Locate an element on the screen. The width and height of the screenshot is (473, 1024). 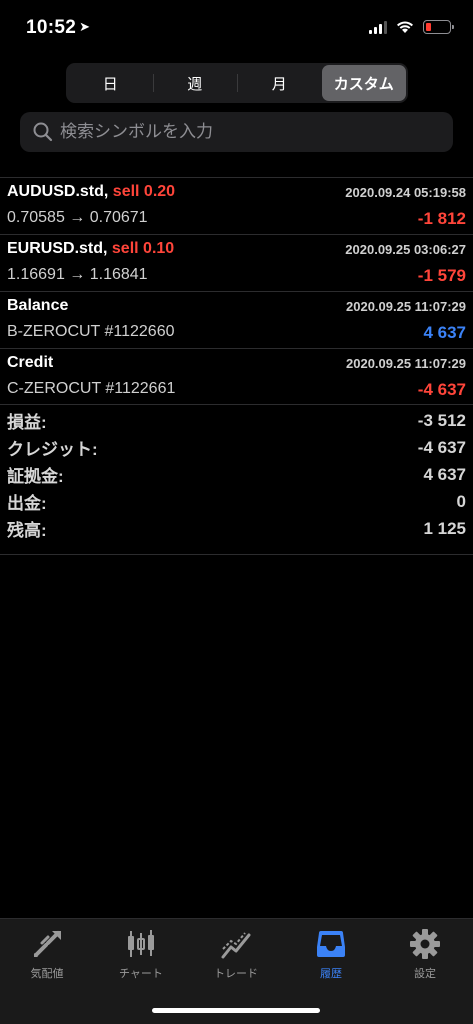
row-symbol: Balance is located at coordinates (38, 305).